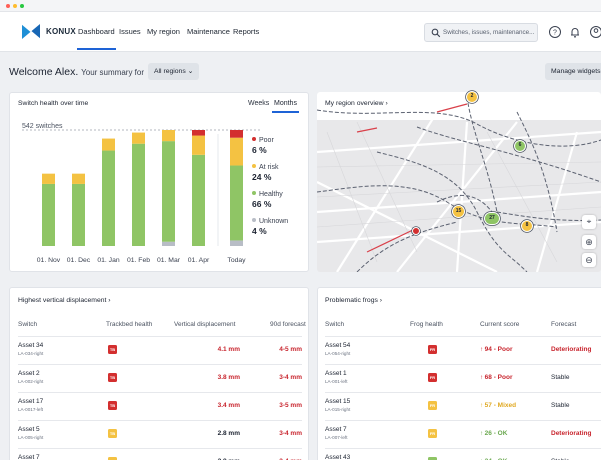  I want to click on switch-cell: Asset 34 LA-034-right, so click(30, 349).